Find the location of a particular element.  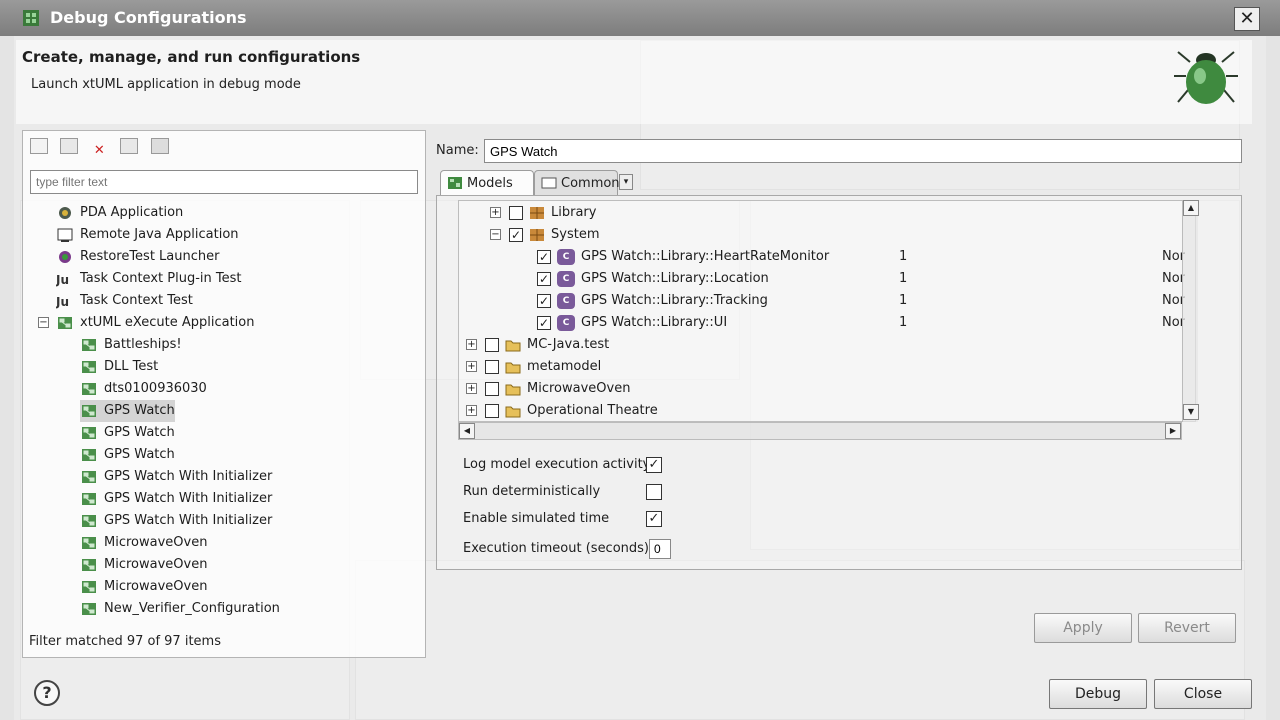

config-item: PDA Application is located at coordinates (119, 213).